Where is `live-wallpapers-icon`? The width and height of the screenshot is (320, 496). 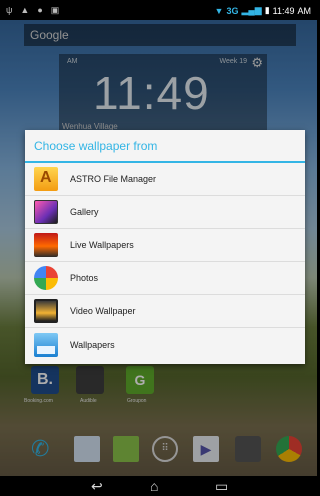
live-wallpapers-icon is located at coordinates (46, 245).